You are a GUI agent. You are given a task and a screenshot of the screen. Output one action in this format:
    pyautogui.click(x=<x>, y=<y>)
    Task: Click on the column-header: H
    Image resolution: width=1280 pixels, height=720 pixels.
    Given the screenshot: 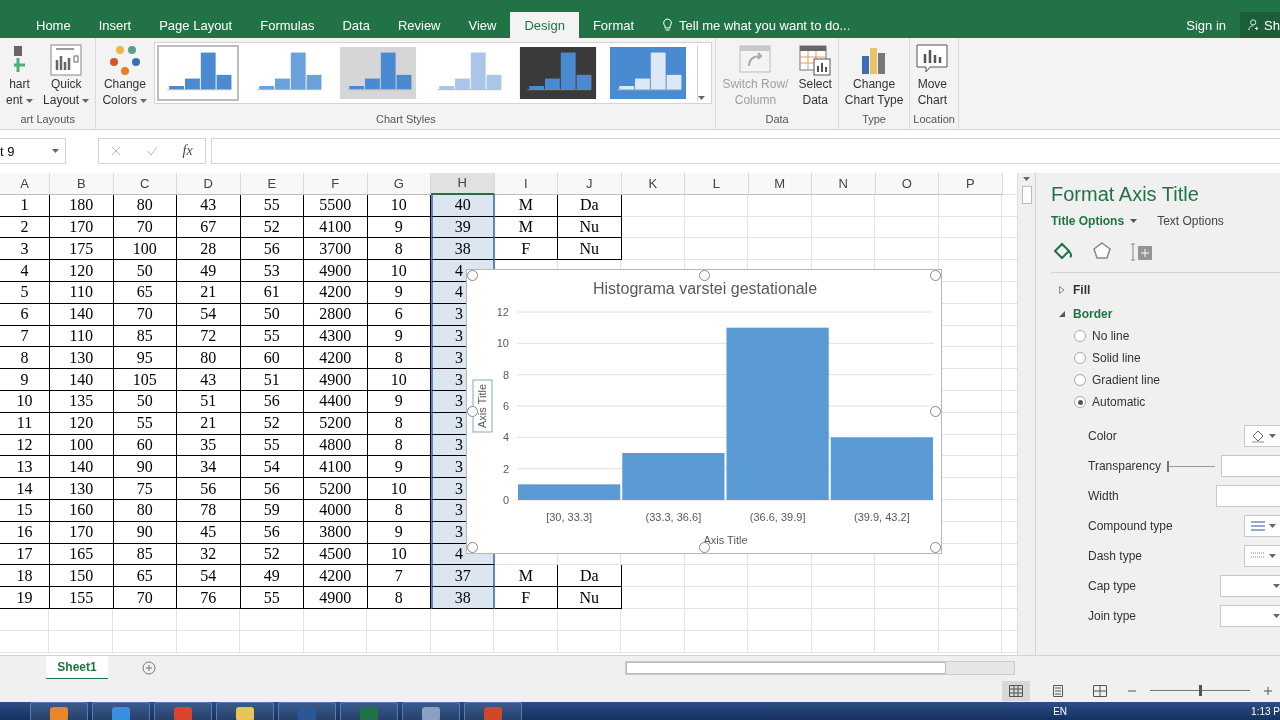 What is the action you would take?
    pyautogui.click(x=463, y=184)
    